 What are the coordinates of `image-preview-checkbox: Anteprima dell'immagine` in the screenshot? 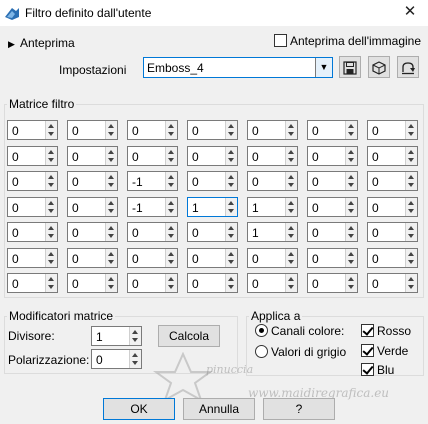 It's located at (347, 40).